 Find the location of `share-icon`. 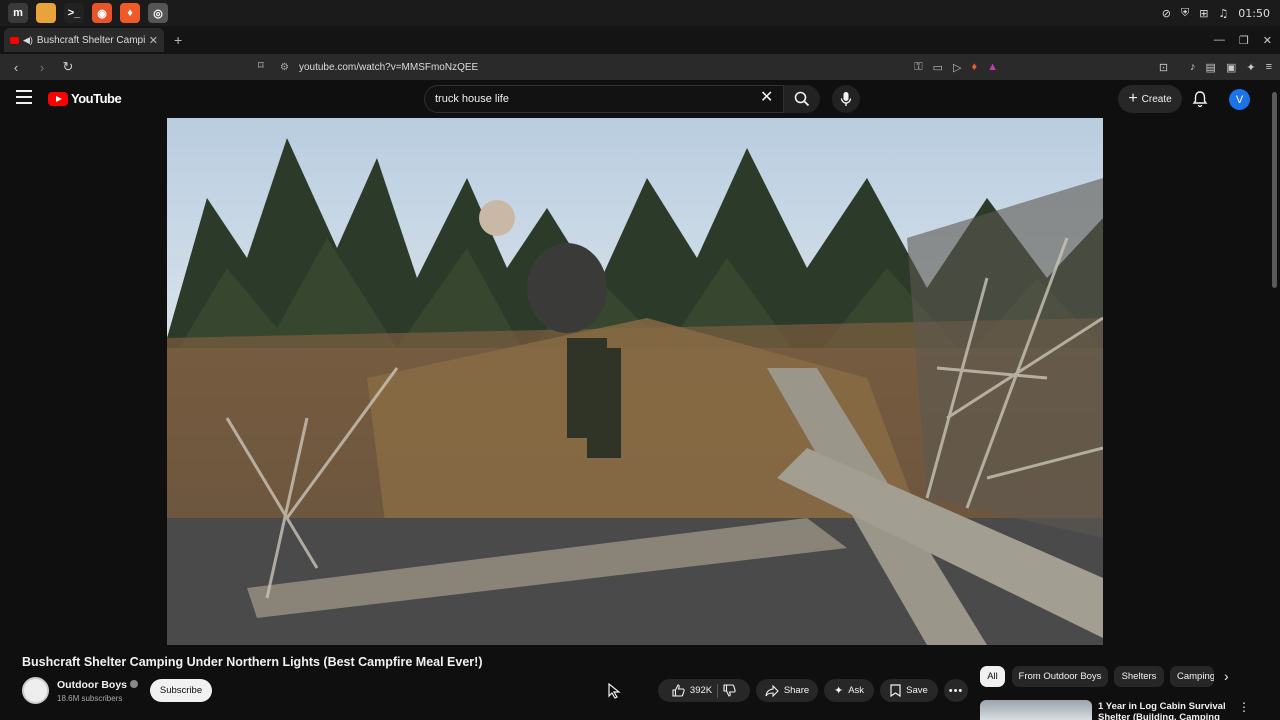

share-icon is located at coordinates (772, 690).